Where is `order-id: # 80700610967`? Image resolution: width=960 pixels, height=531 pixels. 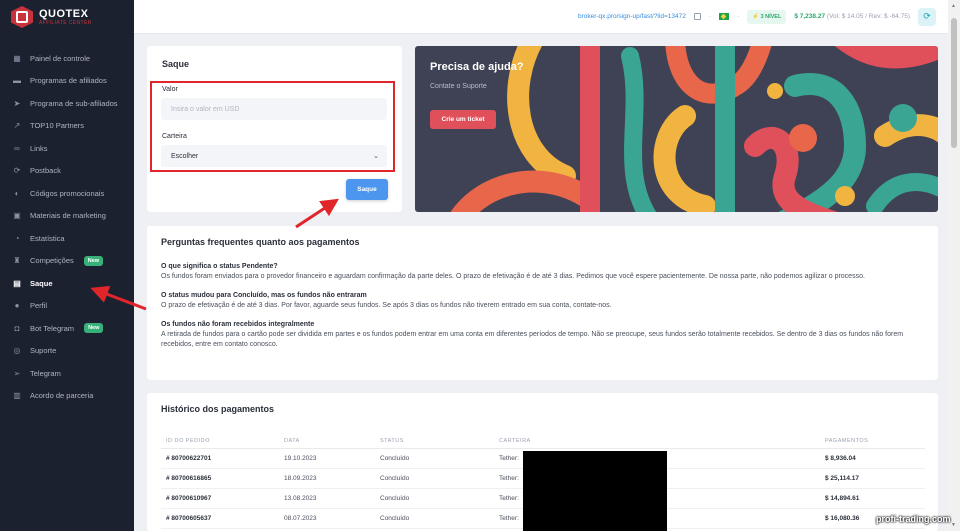
order-id: # 80700610967 is located at coordinates (220, 498).